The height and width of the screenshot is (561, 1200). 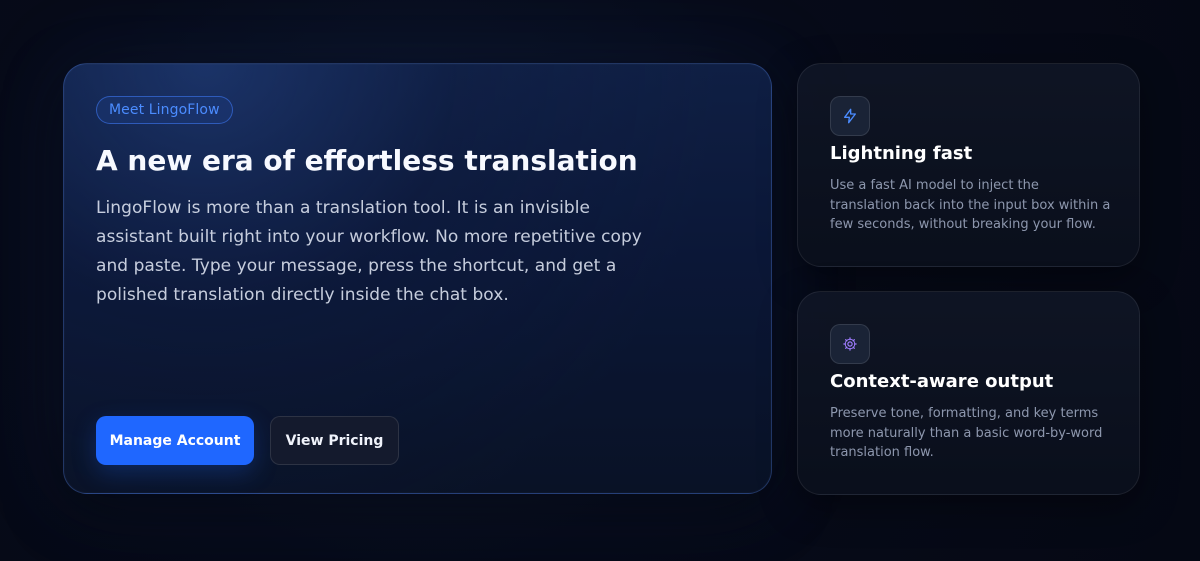 I want to click on badge-label: Meet LingoFlow, so click(x=164, y=110).